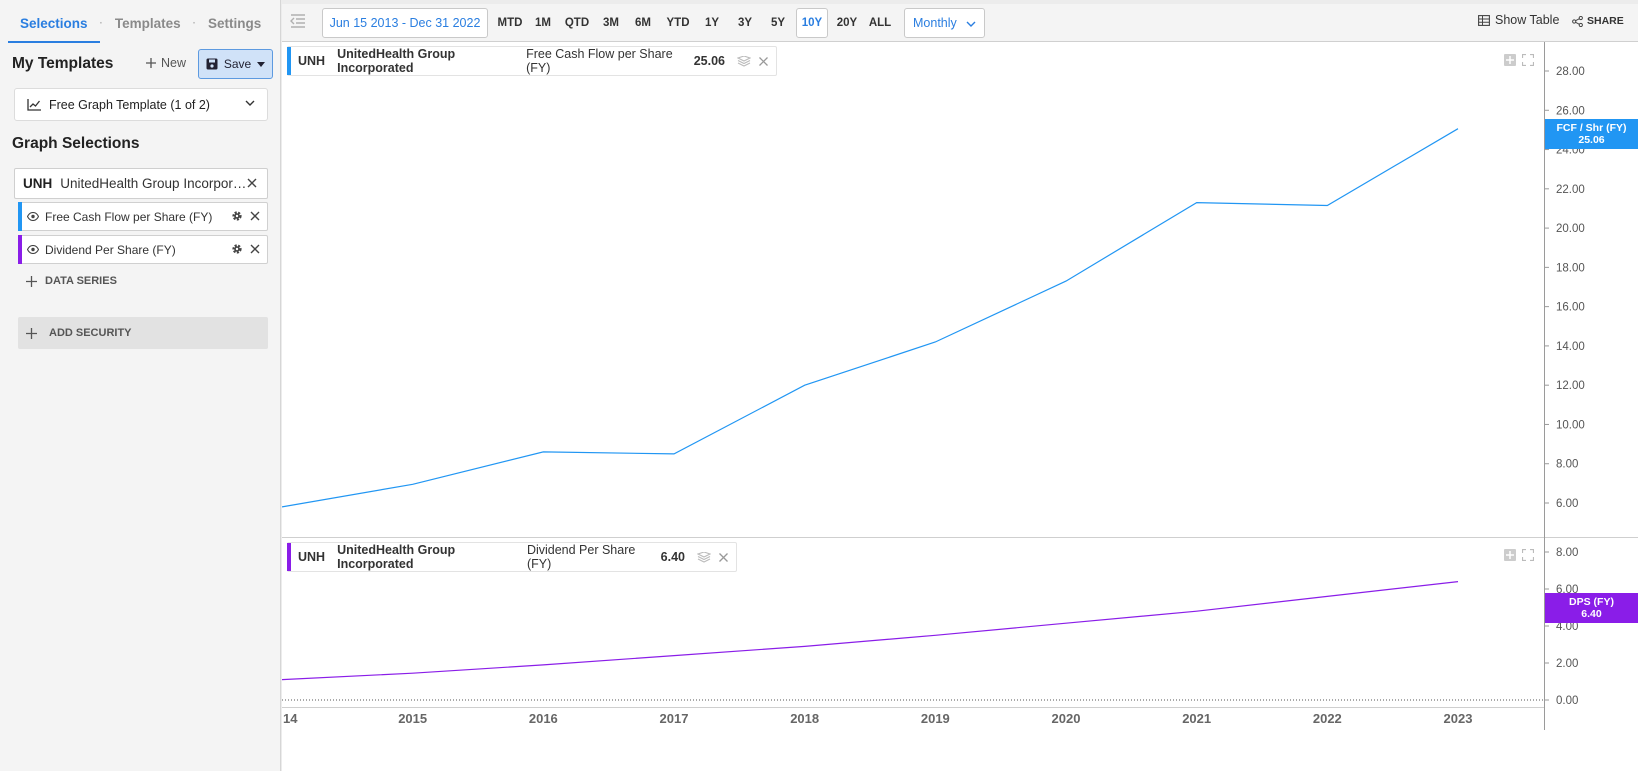 This screenshot has height=771, width=1638. I want to click on frequency-dropdown: Monthly, so click(944, 23).